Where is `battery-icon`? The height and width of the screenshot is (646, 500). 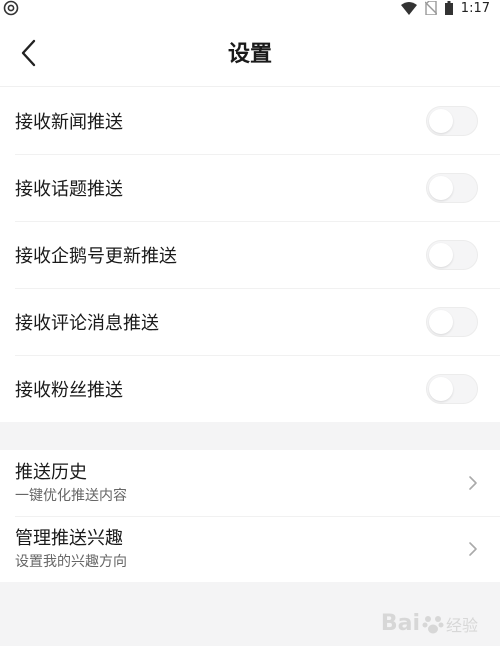
battery-icon is located at coordinates (448, 8).